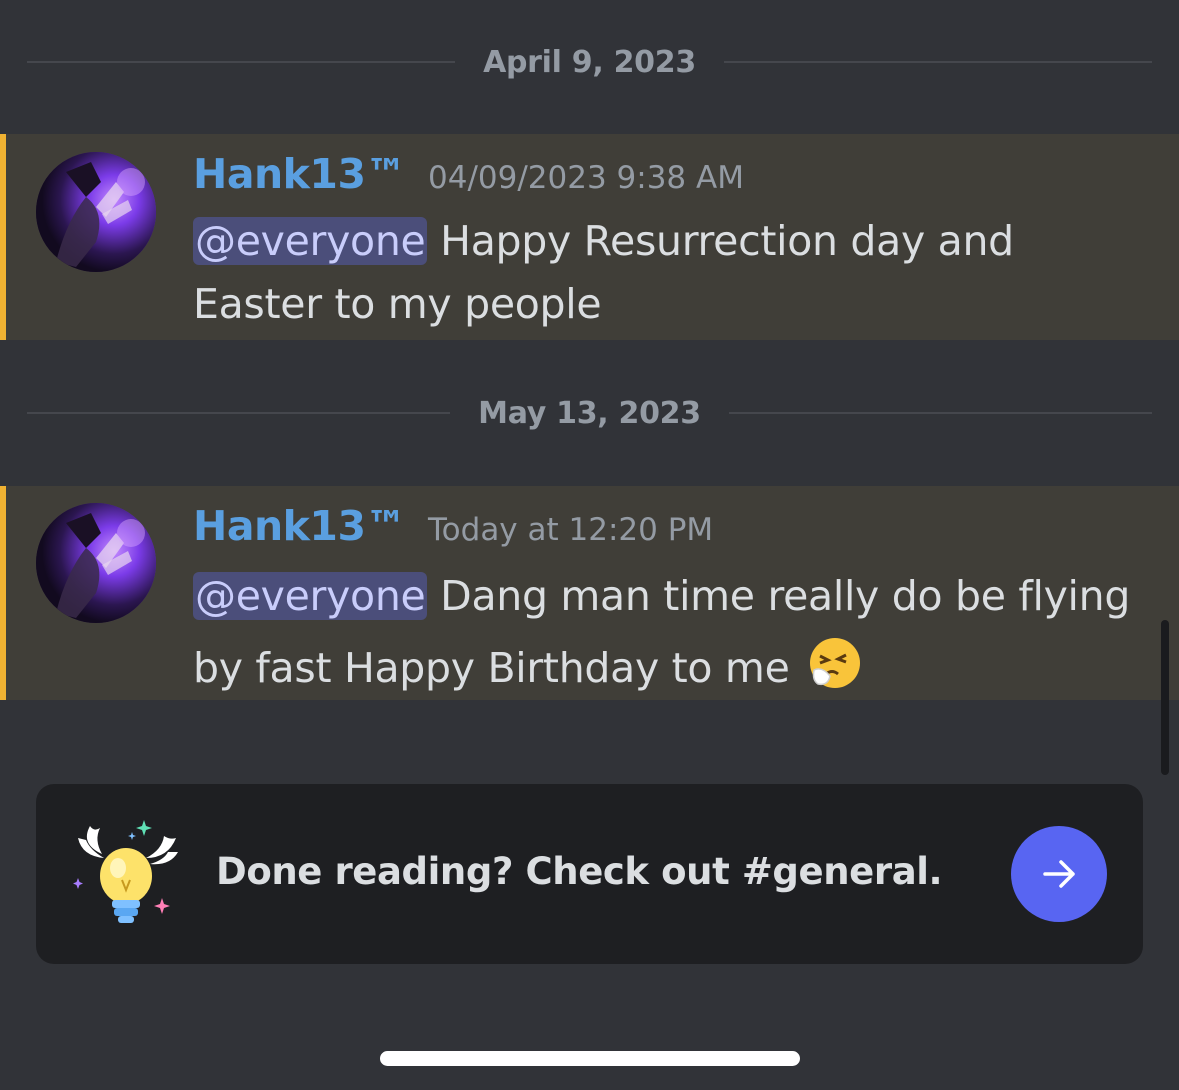 The image size is (1179, 1090). I want to click on date-divider-label: April 9, 2023, so click(589, 62).